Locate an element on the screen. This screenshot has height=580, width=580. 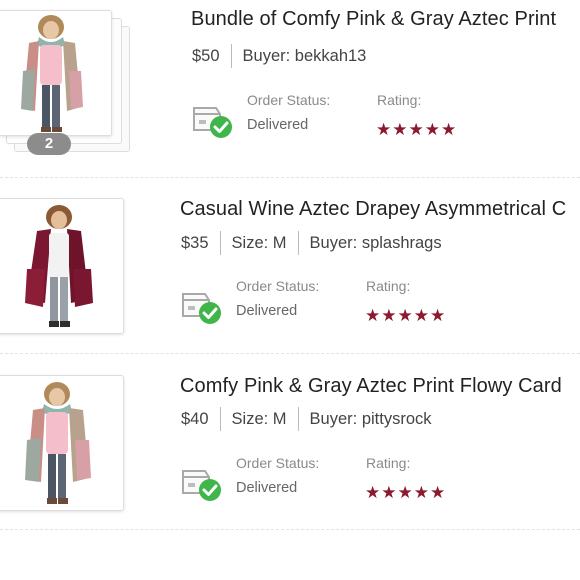
wine-aztec-cardigan-image is located at coordinates (61, 266).